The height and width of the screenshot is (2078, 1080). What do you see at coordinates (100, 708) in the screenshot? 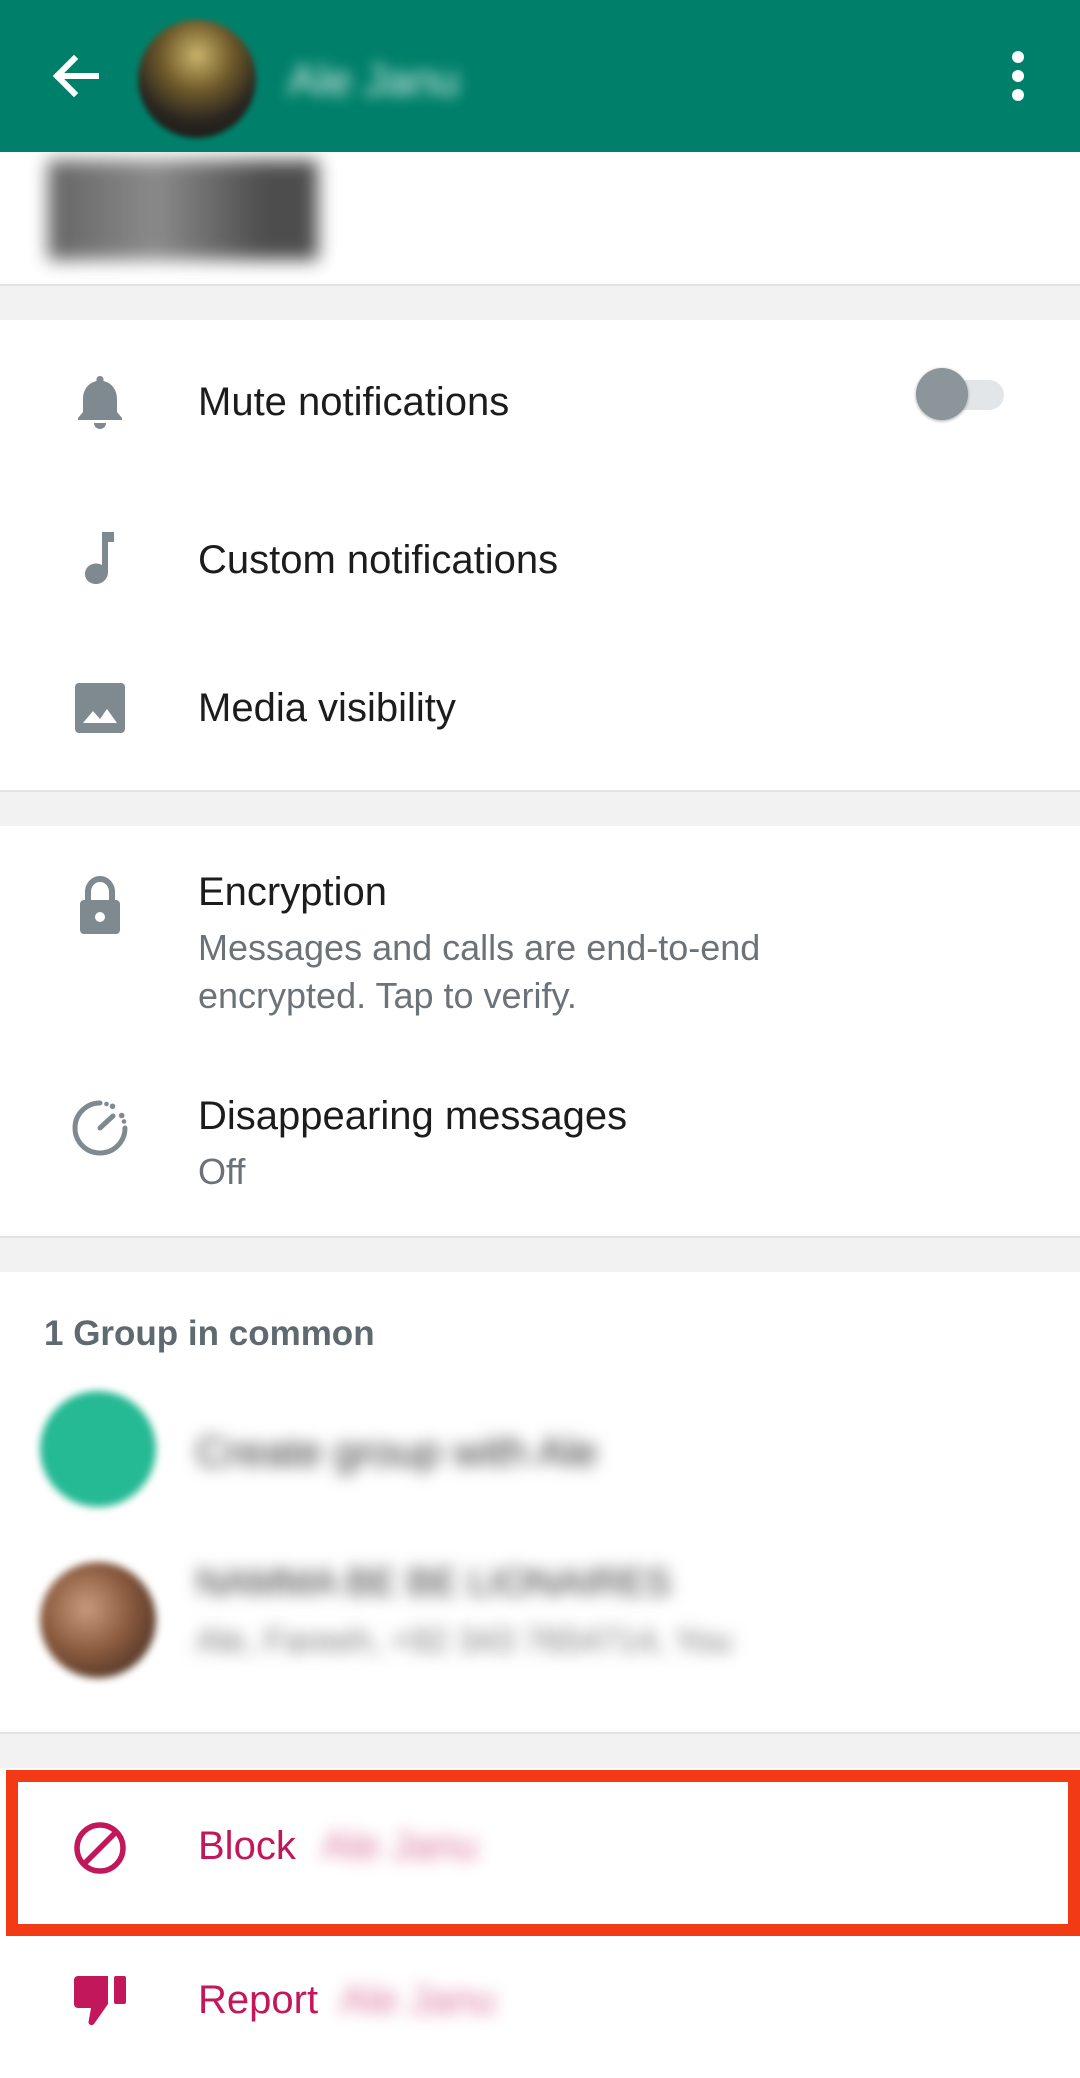
I see `image-icon` at bounding box center [100, 708].